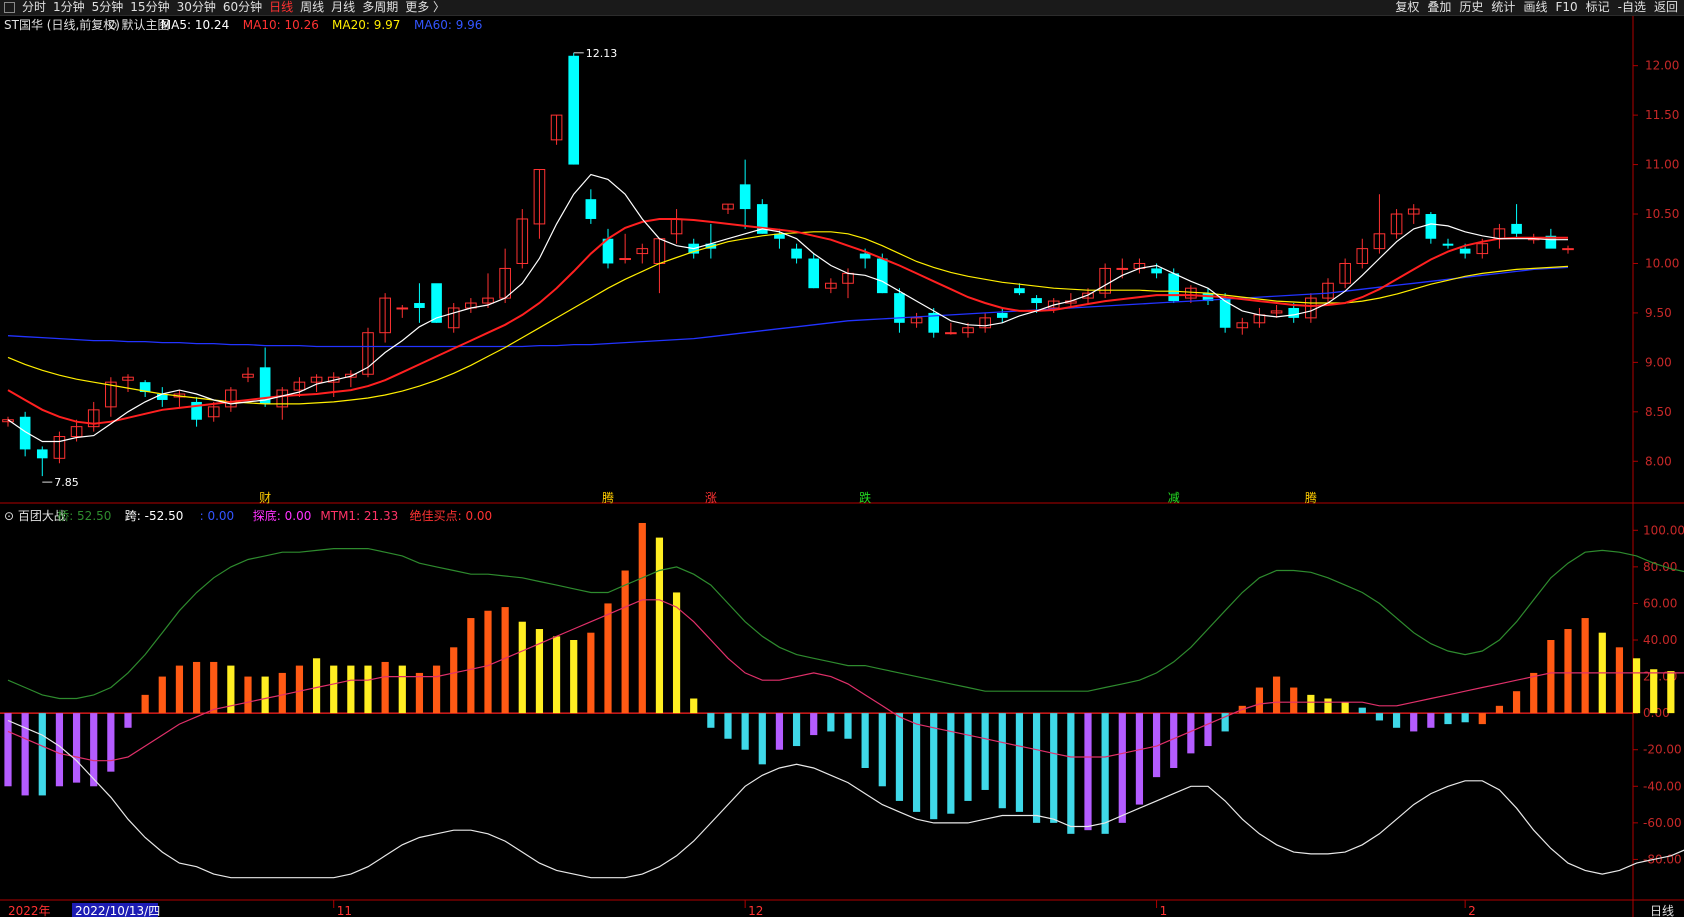  I want to click on tool-button-0: 复权, so click(1407, 7).